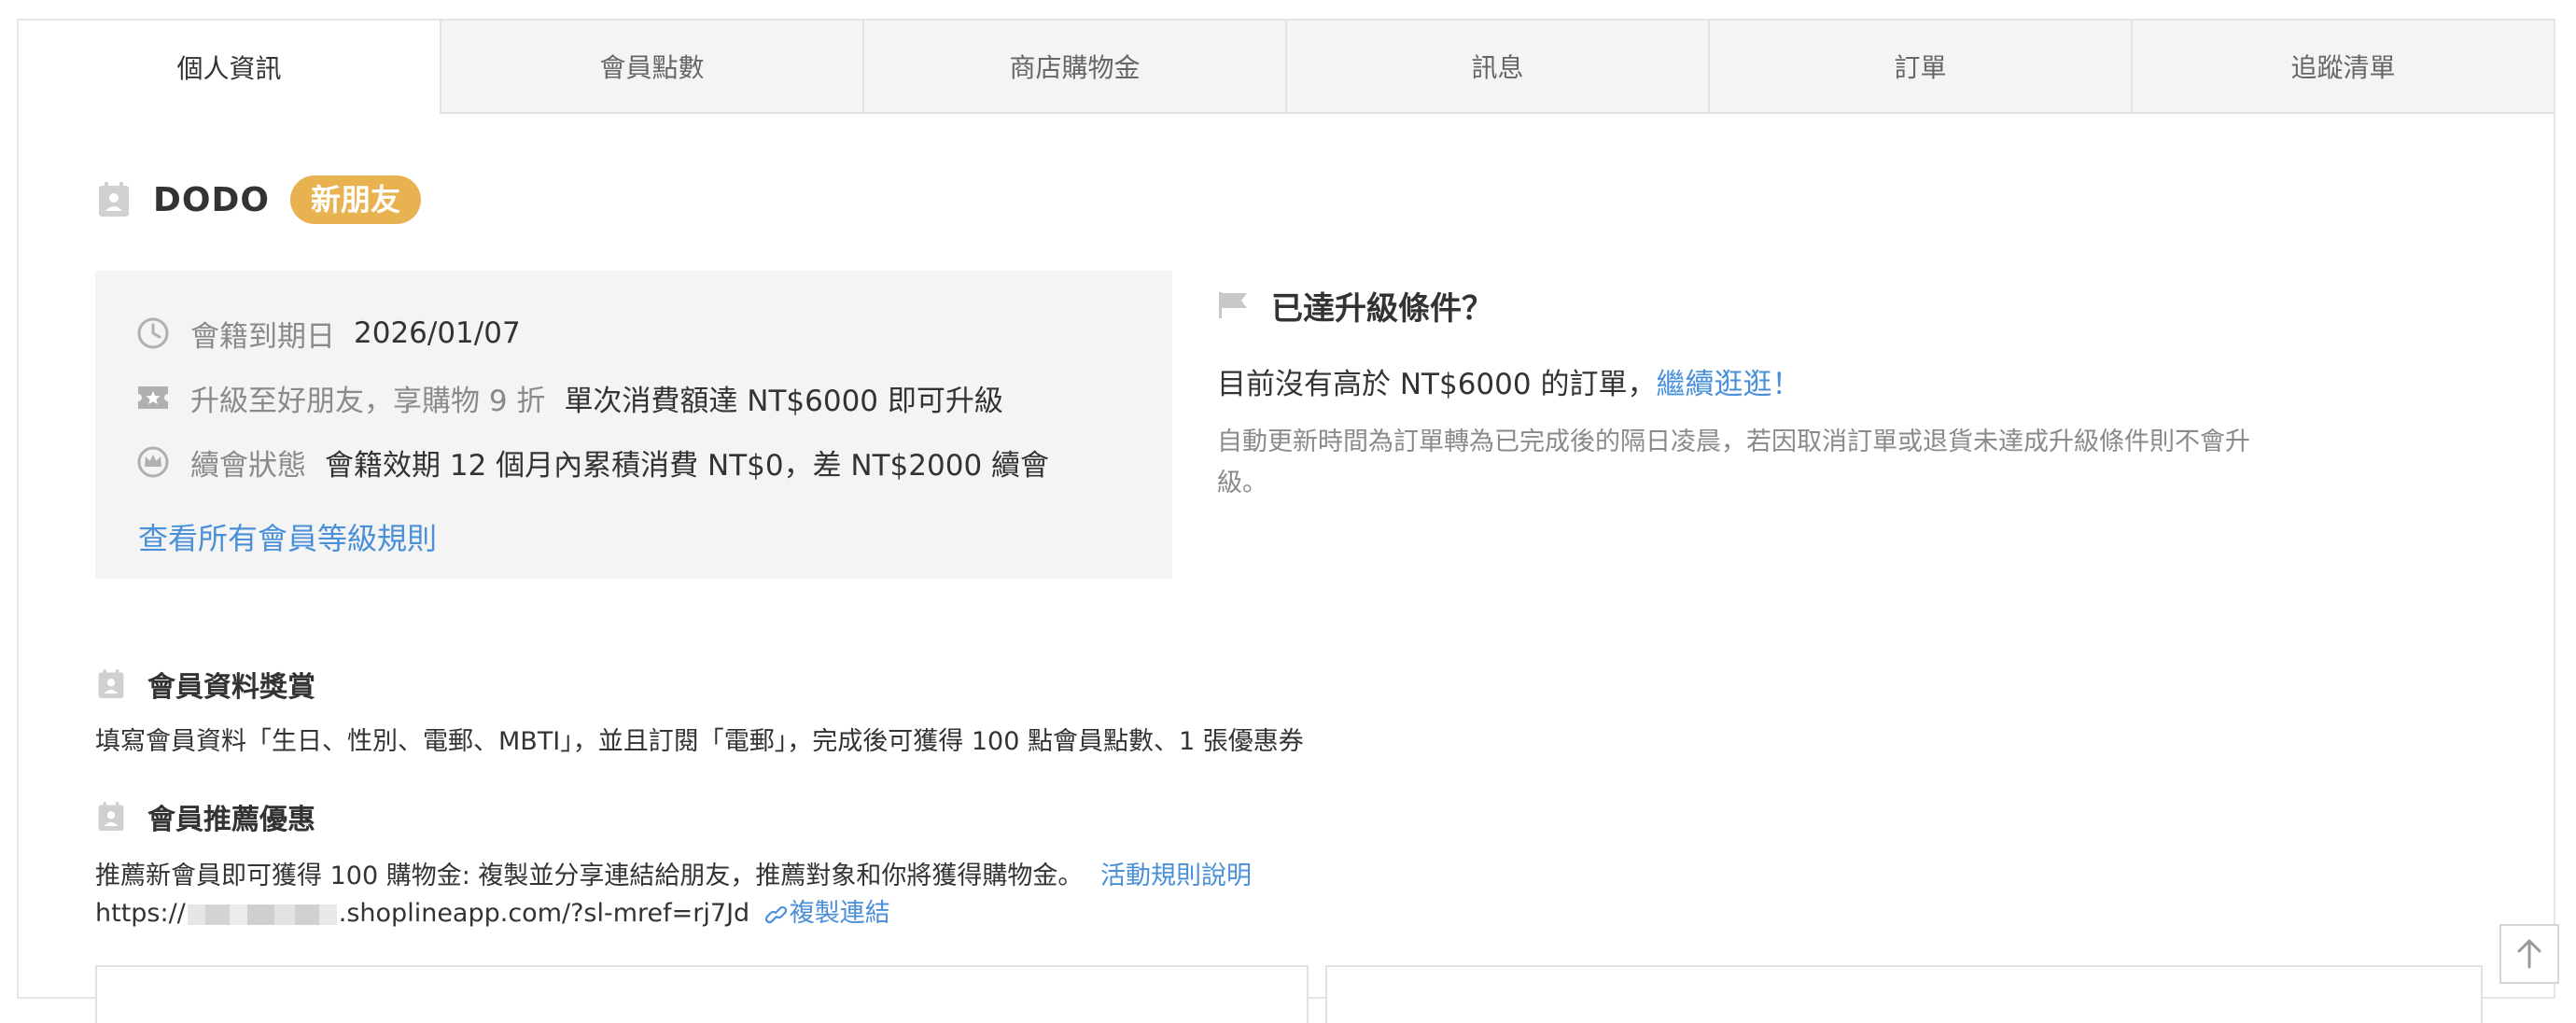 The image size is (2576, 1023). Describe the element at coordinates (1904, 994) in the screenshot. I see `bottom-card-right` at that location.